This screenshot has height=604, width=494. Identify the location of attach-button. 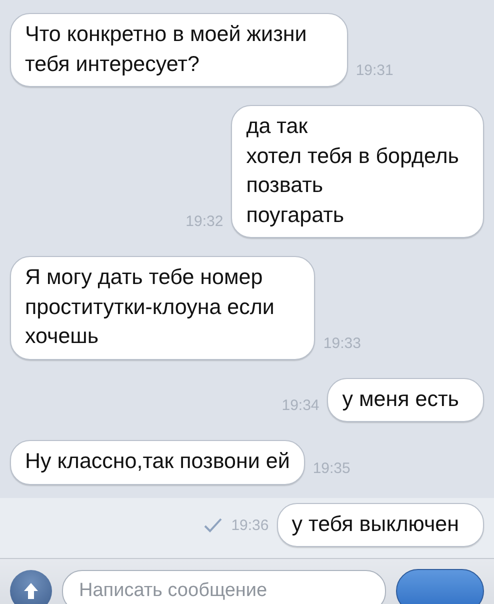
(31, 587).